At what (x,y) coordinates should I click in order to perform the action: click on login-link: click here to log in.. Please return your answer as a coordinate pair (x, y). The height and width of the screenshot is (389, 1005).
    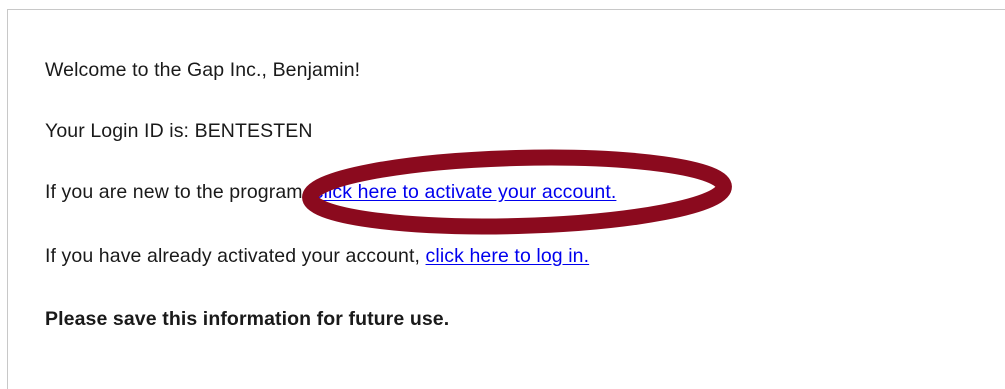
    Looking at the image, I should click on (508, 256).